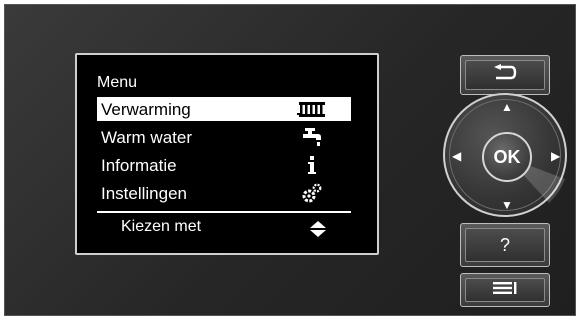 The height and width of the screenshot is (321, 581). I want to click on navigation-dial: ▲ ▼ ◀ ▶ OK, so click(505, 155).